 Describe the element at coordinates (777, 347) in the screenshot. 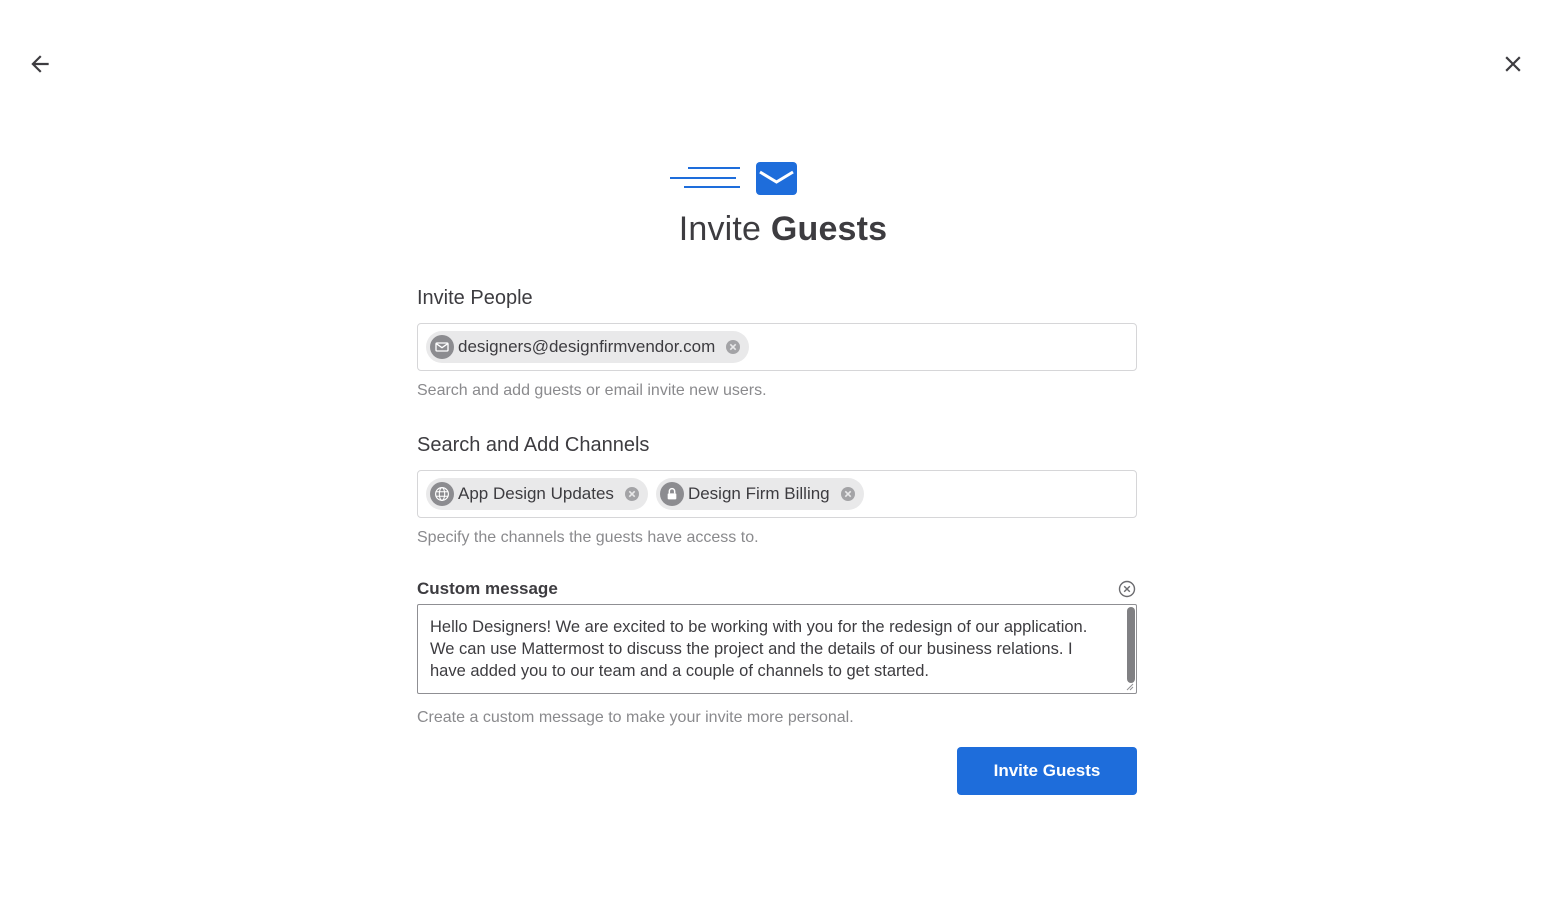

I see `invite-people-input: designers@designfirmvendor.com` at that location.